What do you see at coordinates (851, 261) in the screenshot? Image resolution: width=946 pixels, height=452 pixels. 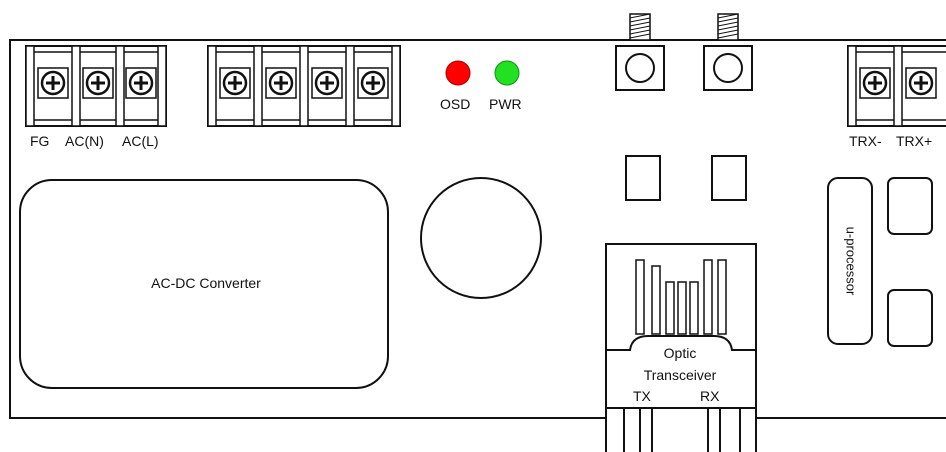 I see `u-processor-label: u-processor` at bounding box center [851, 261].